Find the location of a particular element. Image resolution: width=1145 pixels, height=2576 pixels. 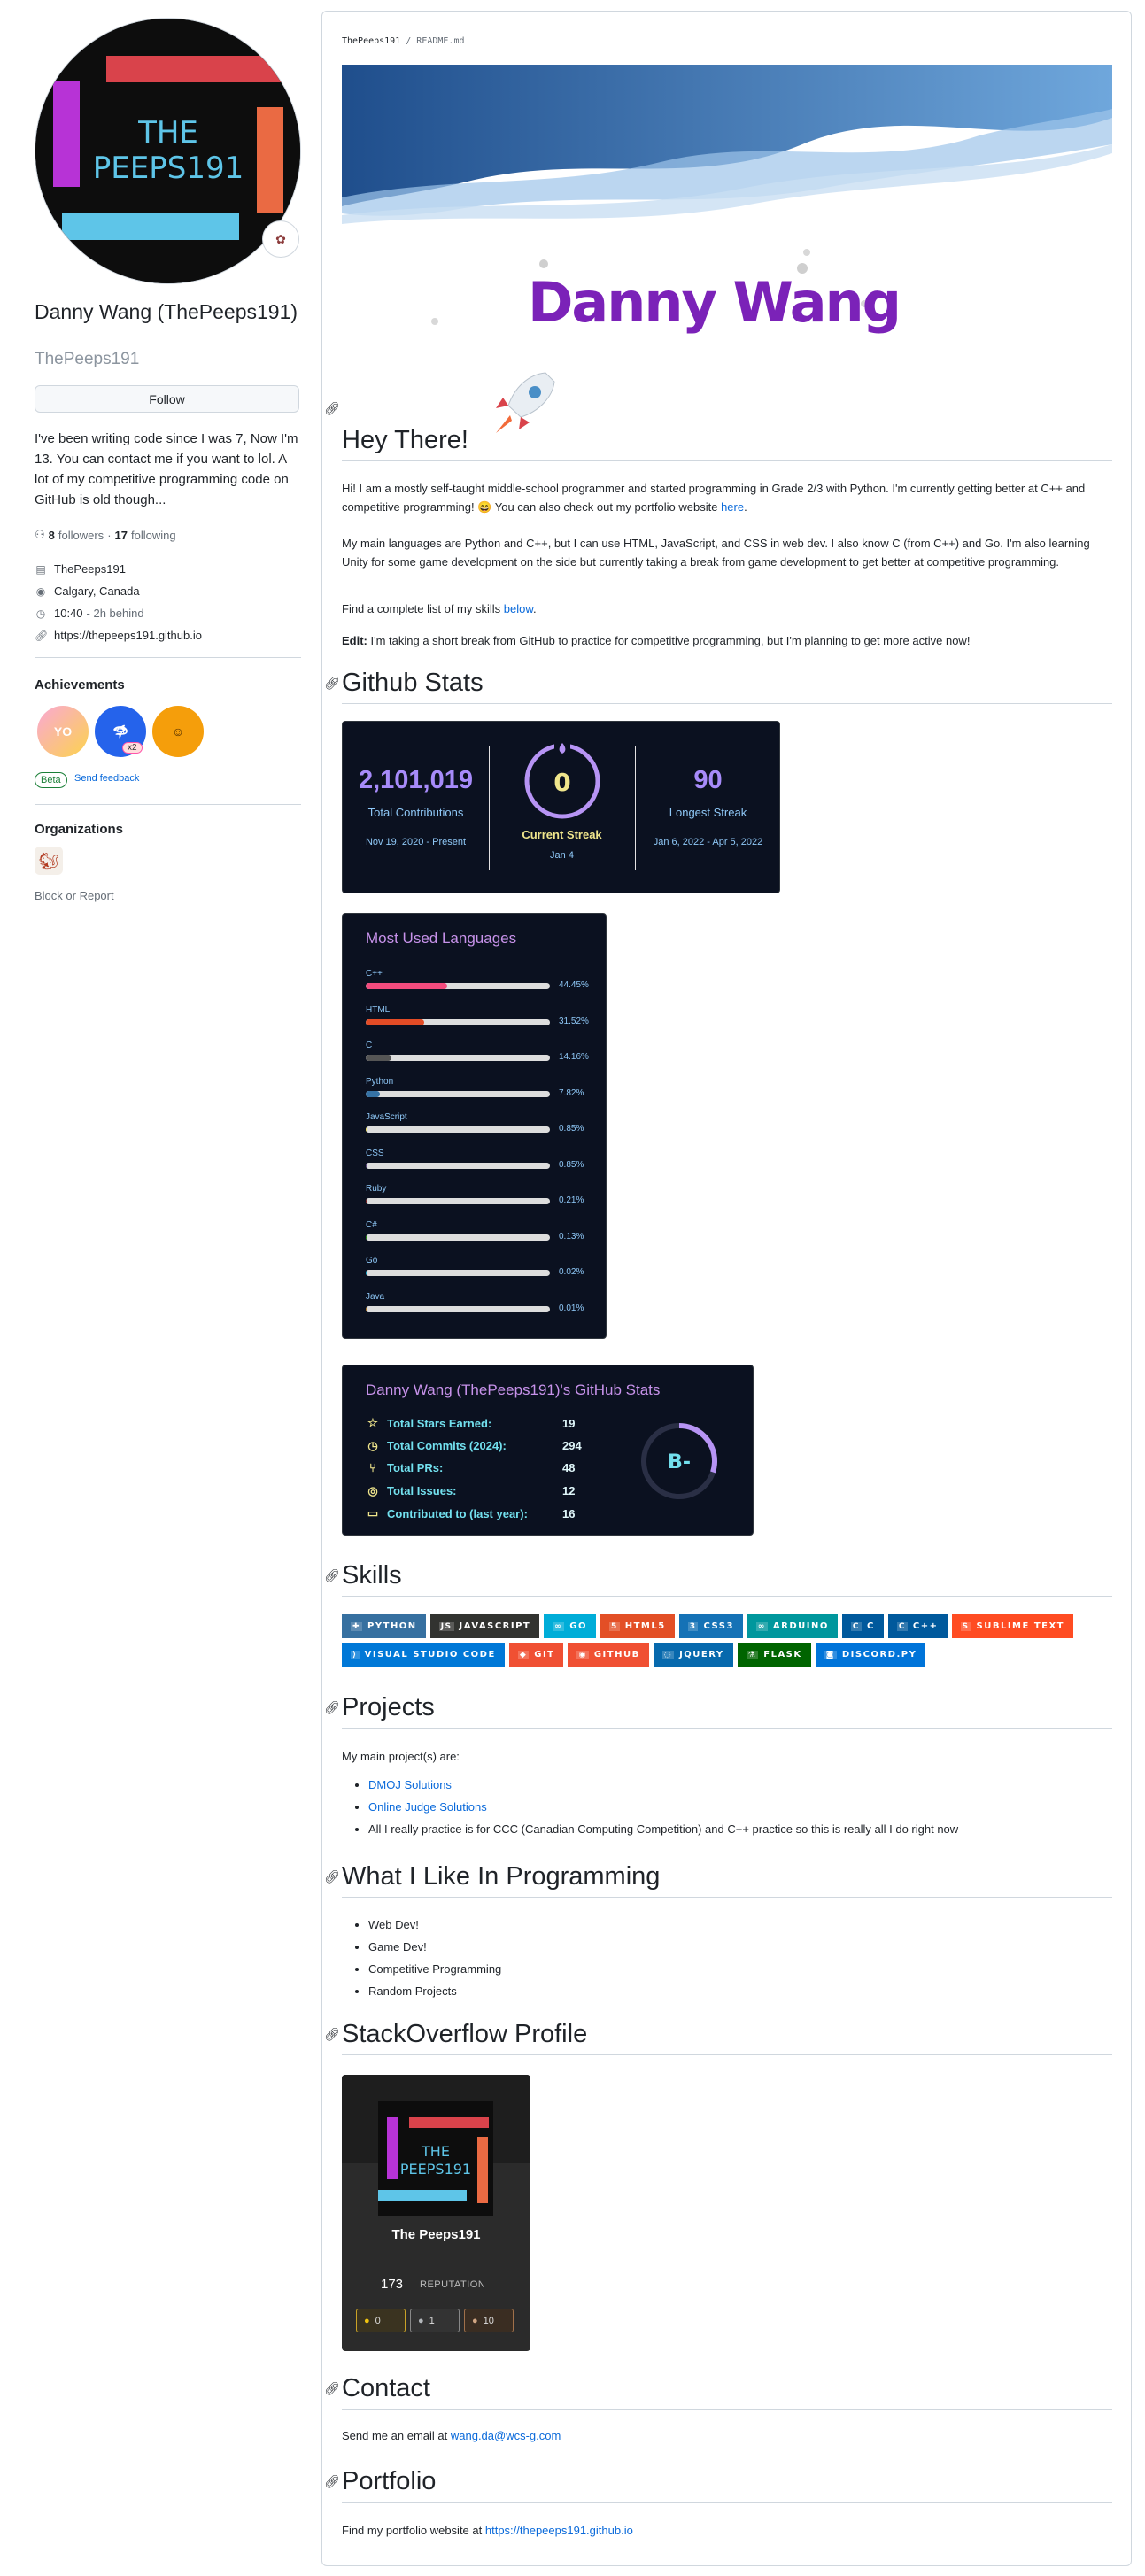

go-icon: ∞ is located at coordinates (559, 1626).